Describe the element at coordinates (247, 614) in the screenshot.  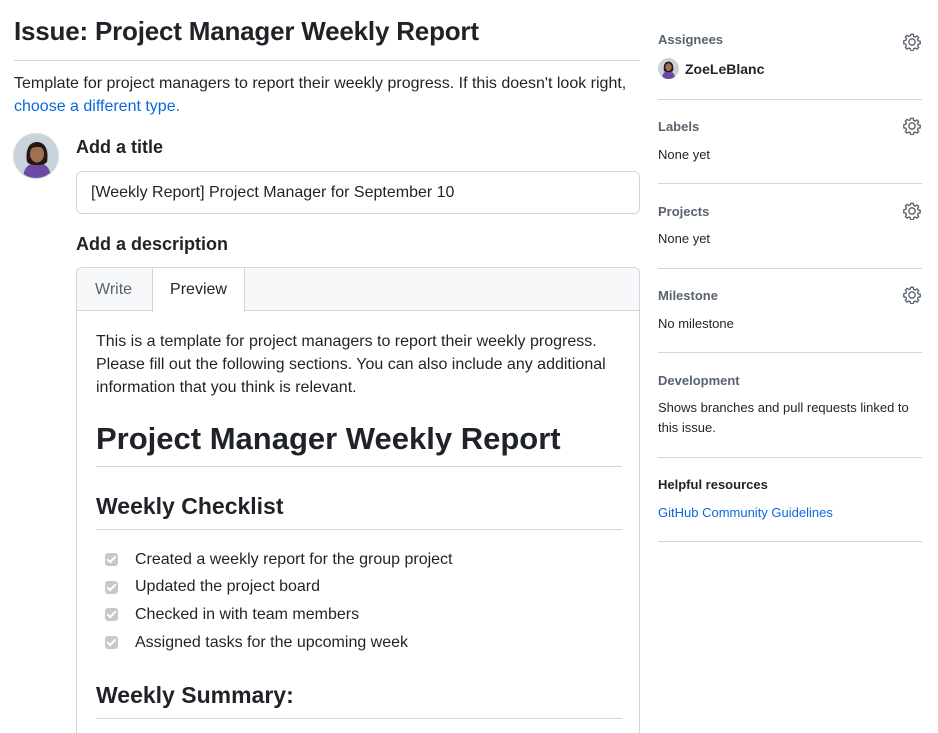
I see `task-label: Checked in with team members` at that location.